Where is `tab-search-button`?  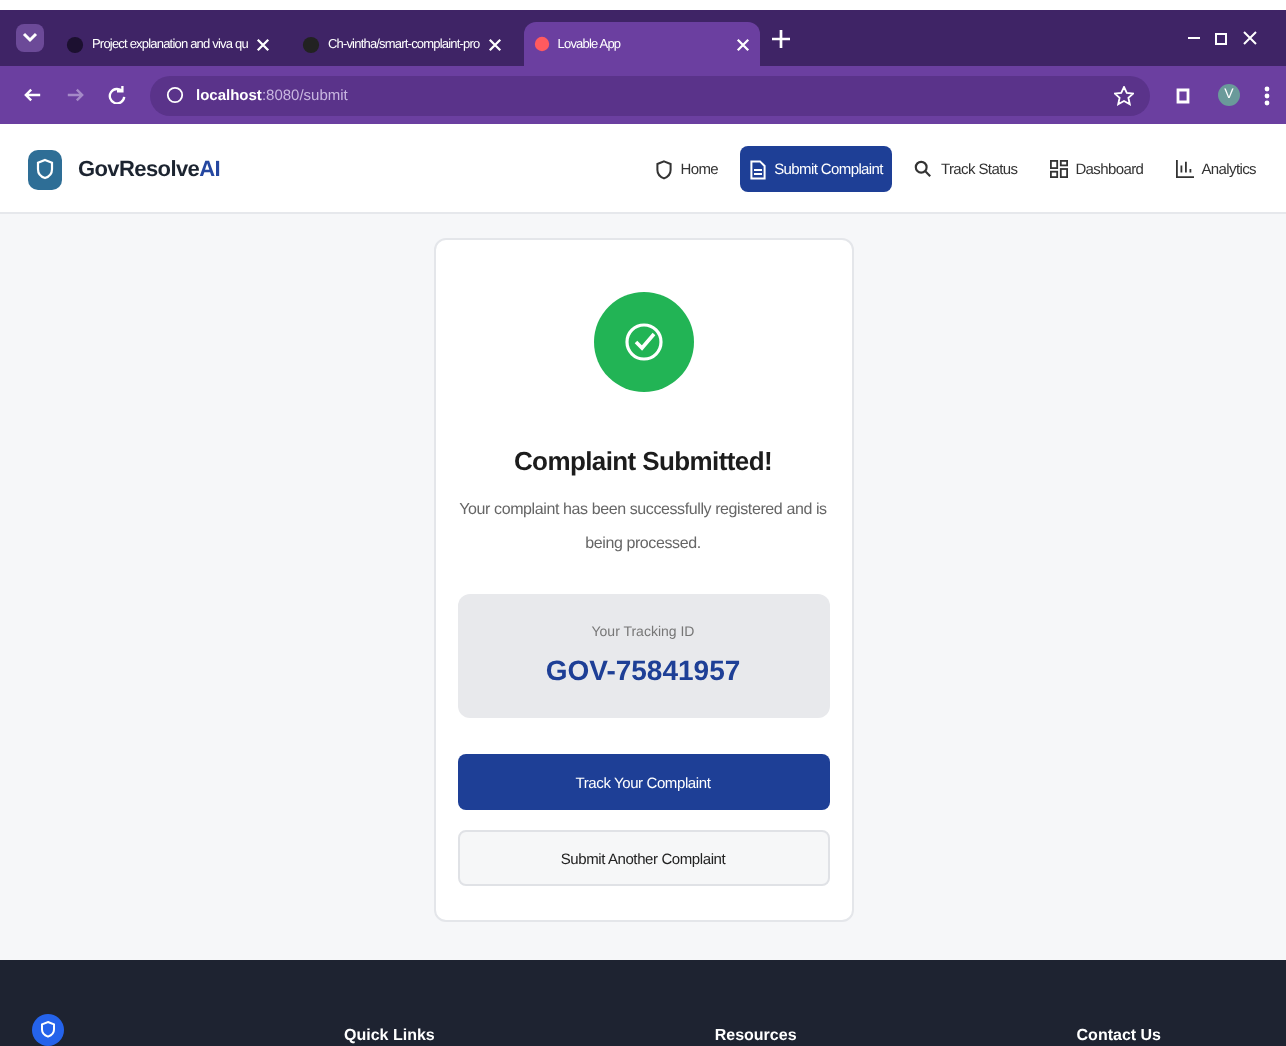 tab-search-button is located at coordinates (30, 38).